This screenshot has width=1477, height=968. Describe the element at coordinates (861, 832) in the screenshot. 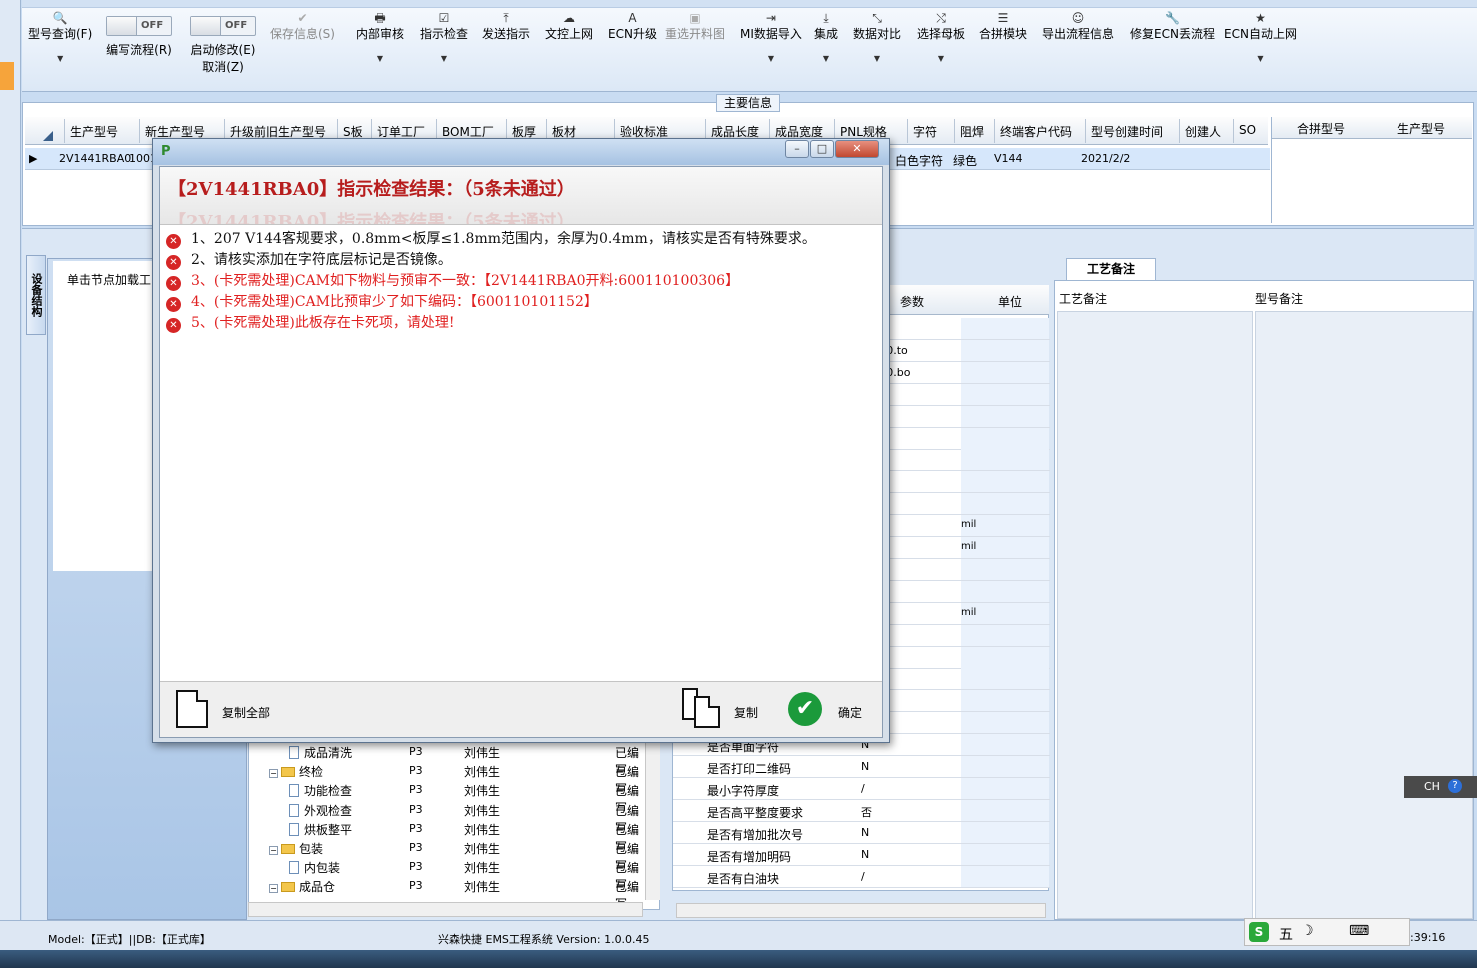

I see `param-row: 是否有增加批次号 N` at that location.